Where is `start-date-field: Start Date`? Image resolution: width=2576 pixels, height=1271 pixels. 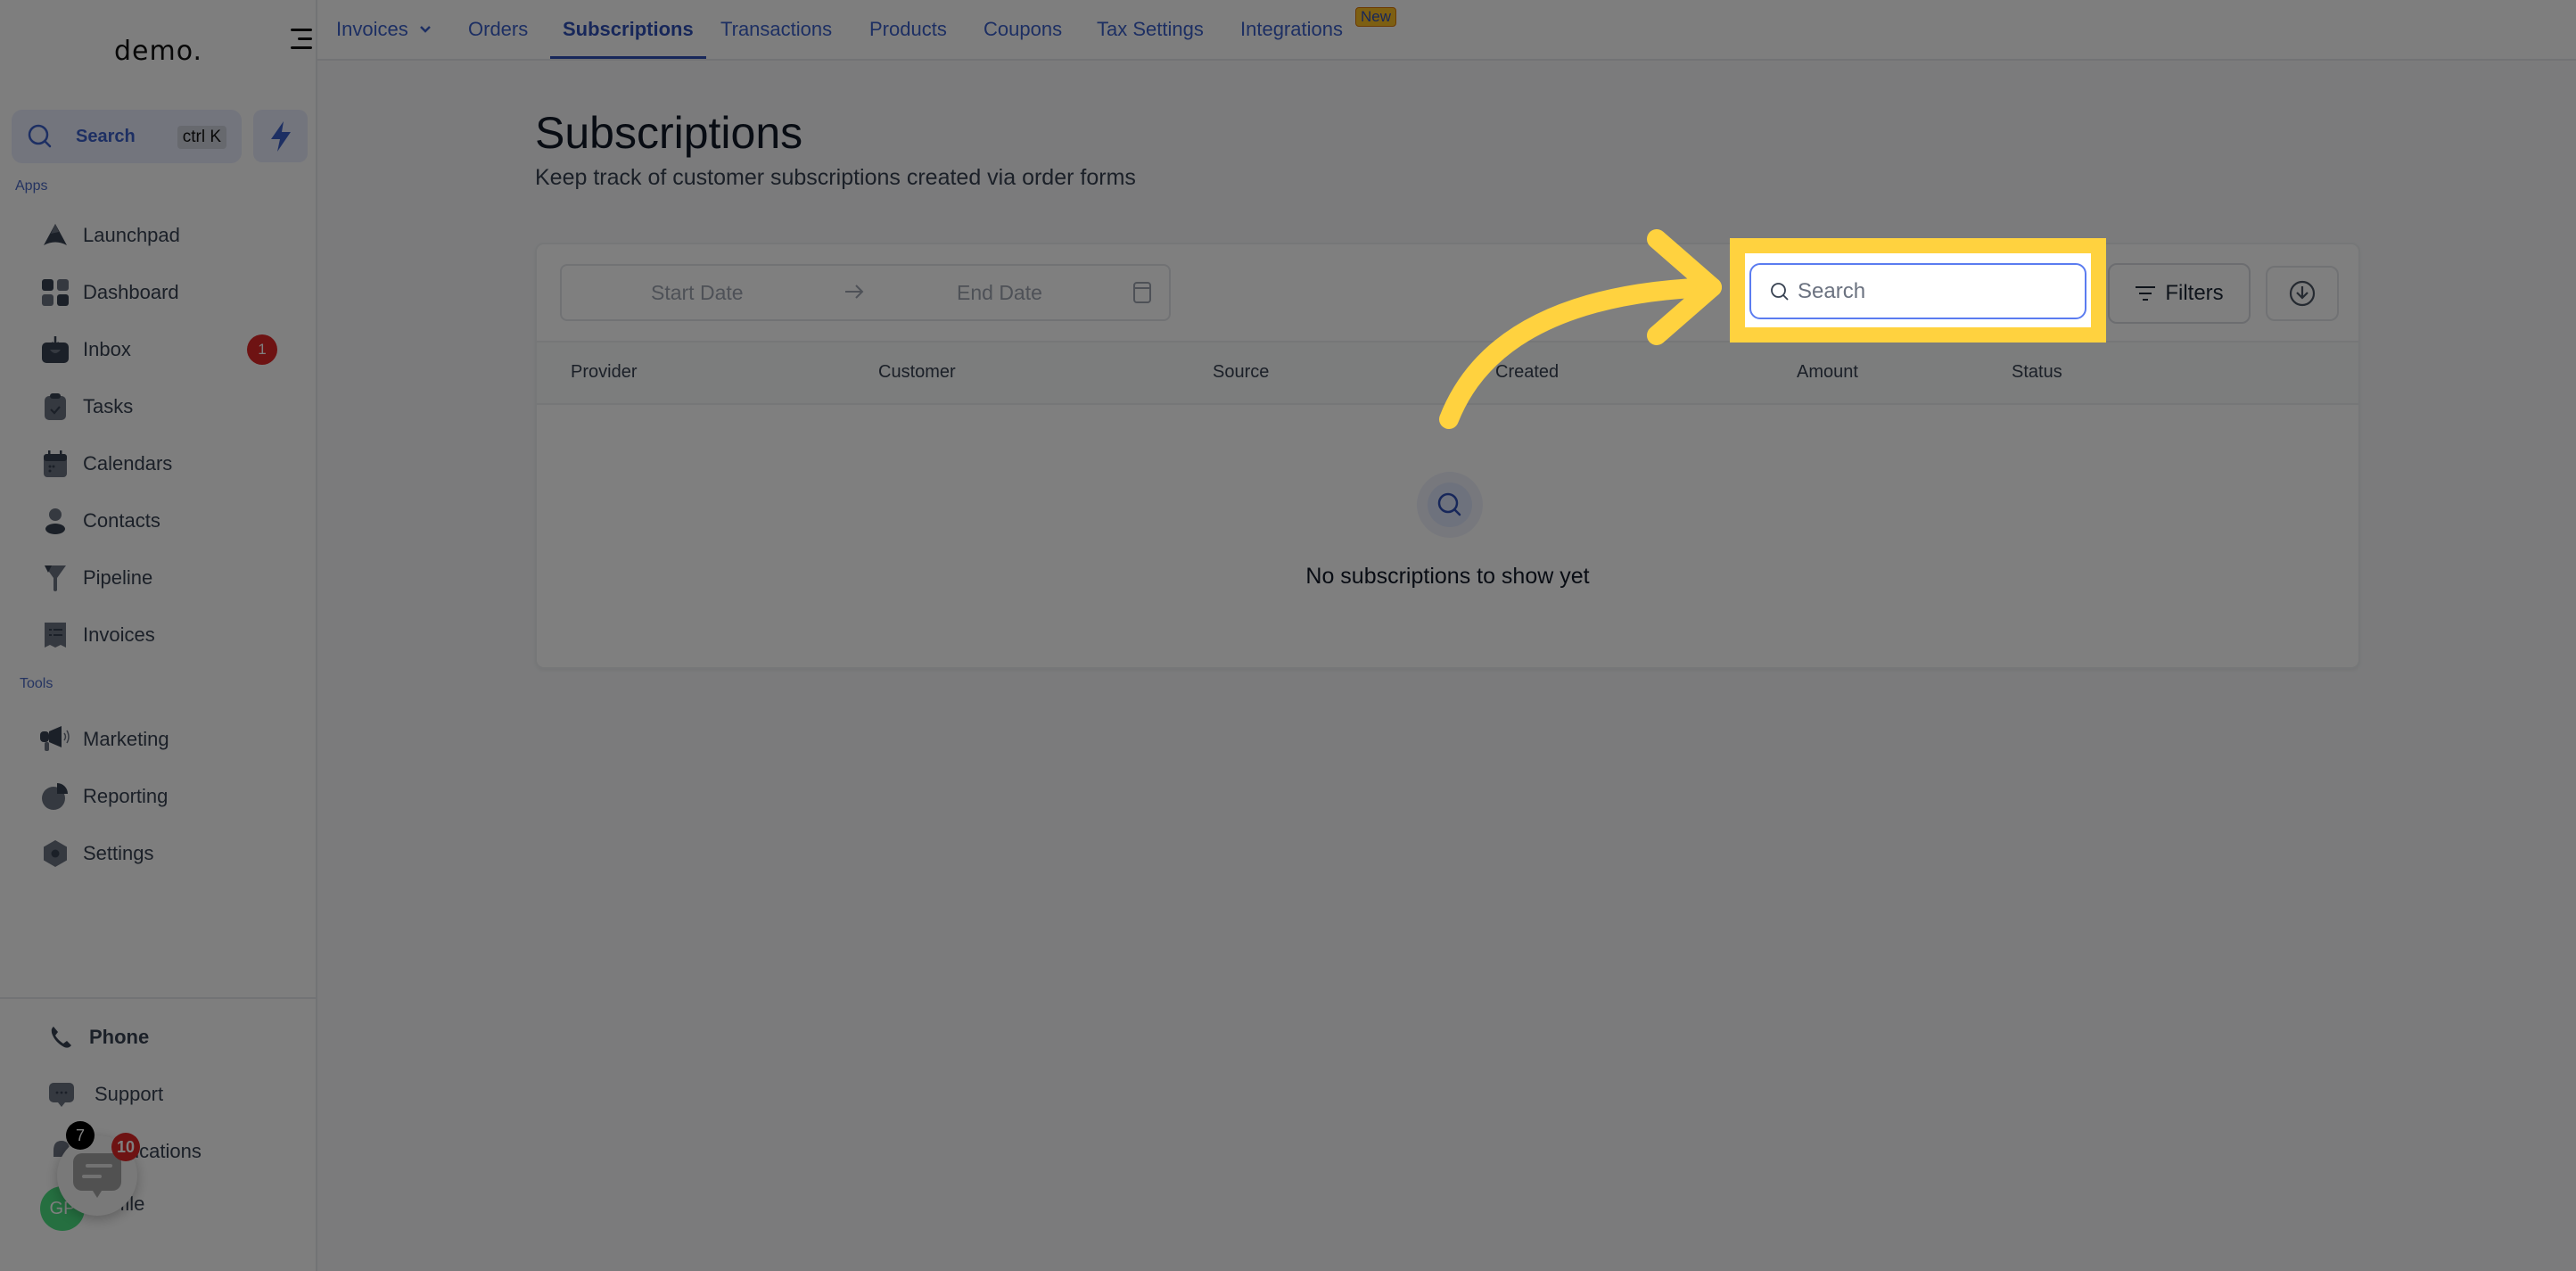
start-date-field: Start Date is located at coordinates (697, 293).